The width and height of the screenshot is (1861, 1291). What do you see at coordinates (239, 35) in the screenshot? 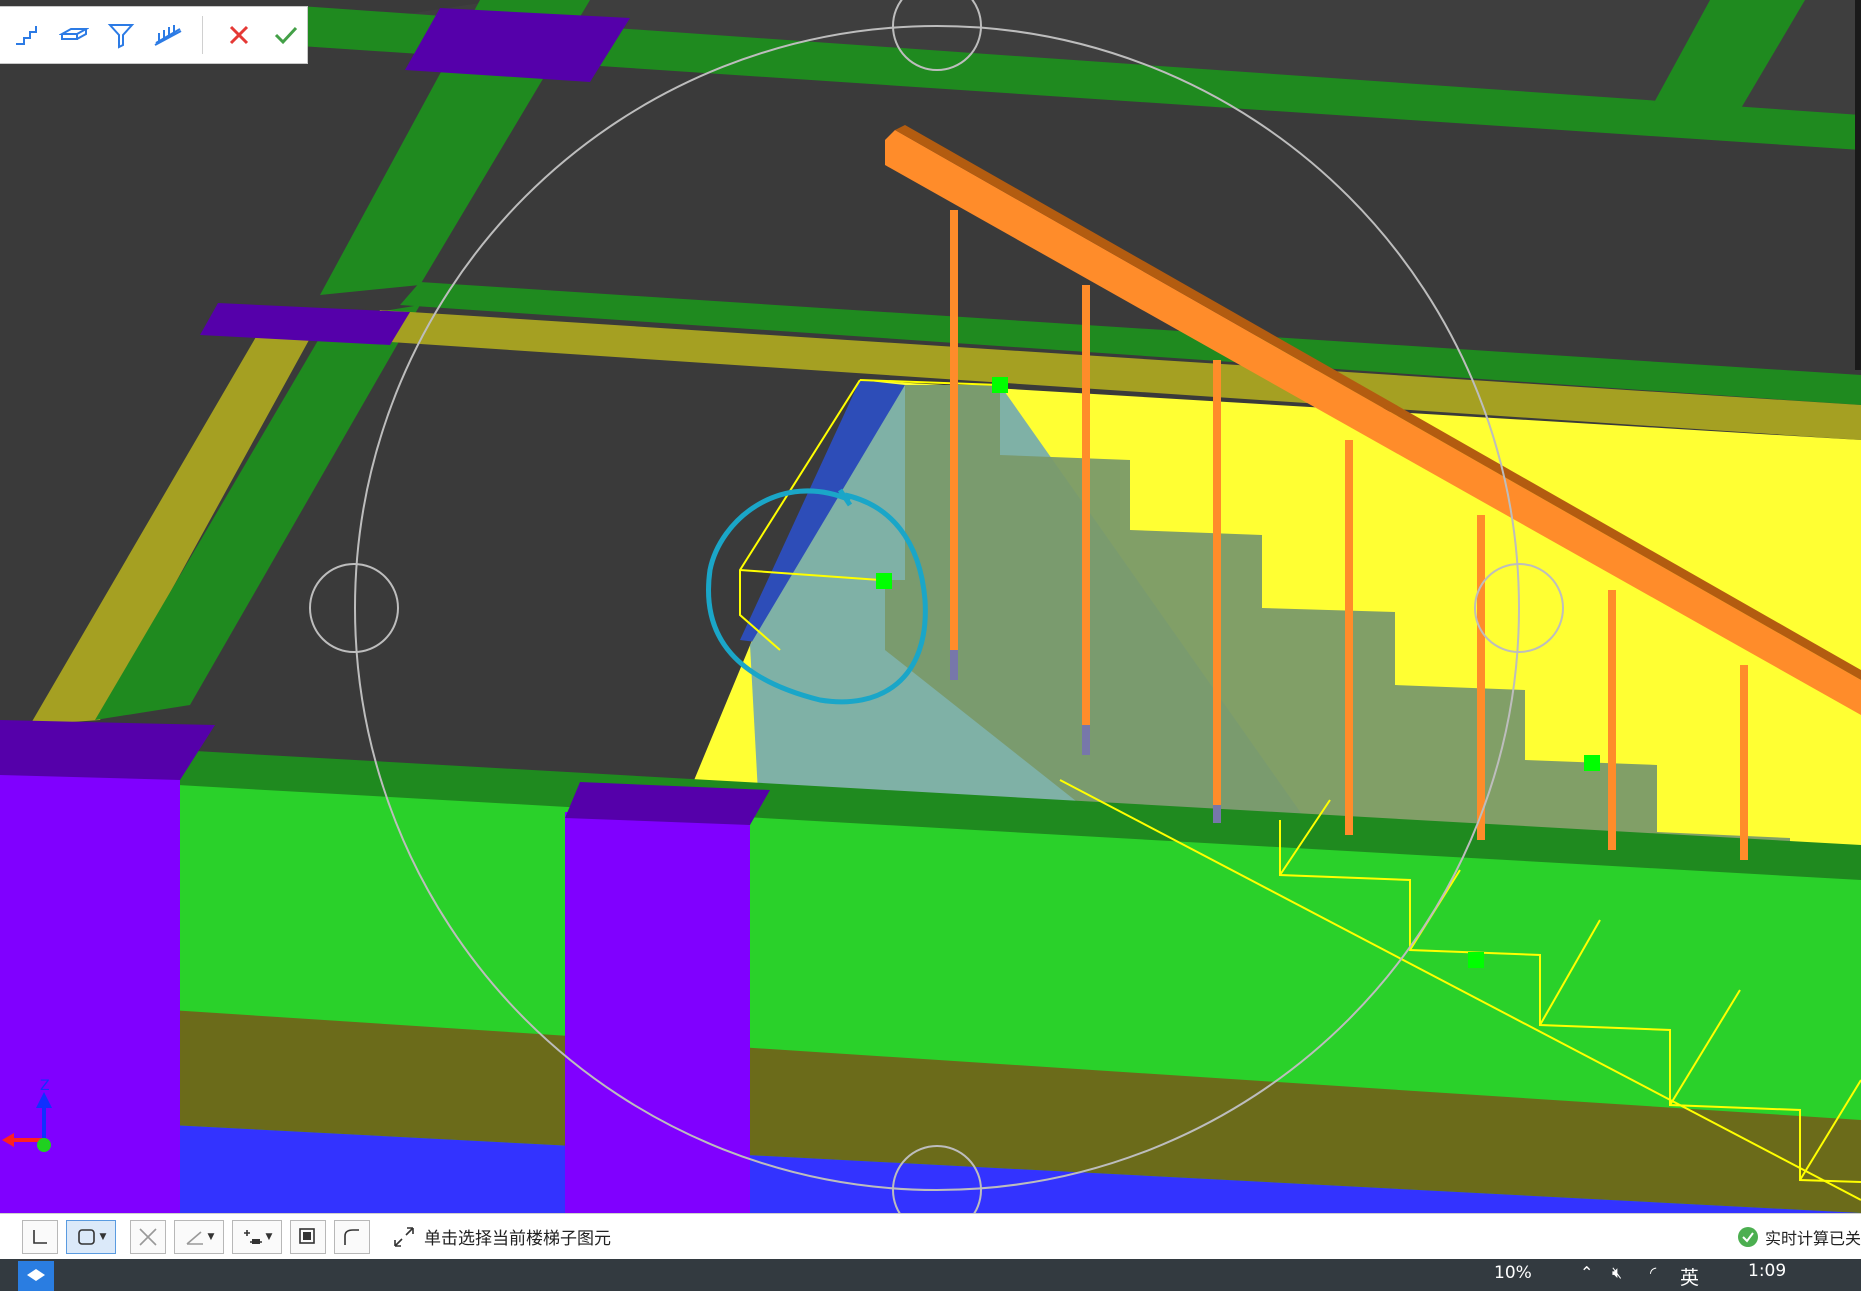
I see `close-icon` at bounding box center [239, 35].